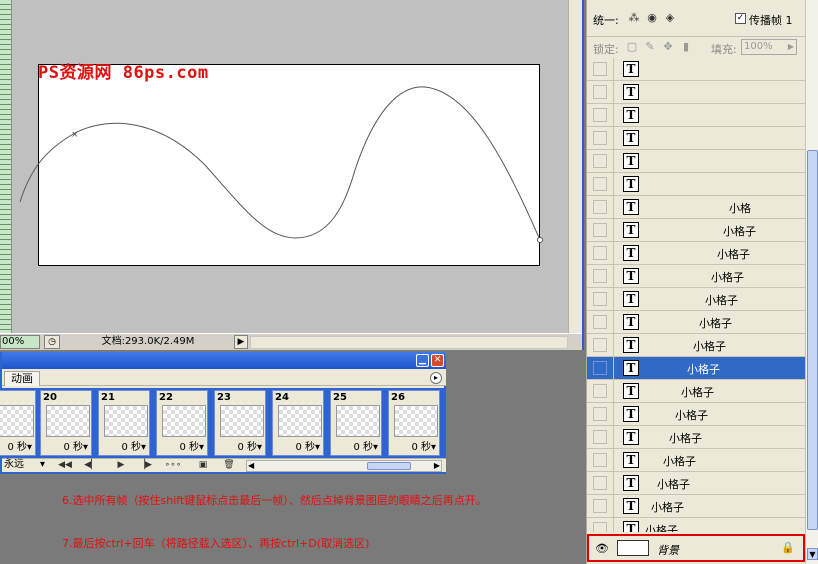 The height and width of the screenshot is (564, 818). What do you see at coordinates (356, 423) in the screenshot?
I see `animation-frame: 25 0 秒▾` at bounding box center [356, 423].